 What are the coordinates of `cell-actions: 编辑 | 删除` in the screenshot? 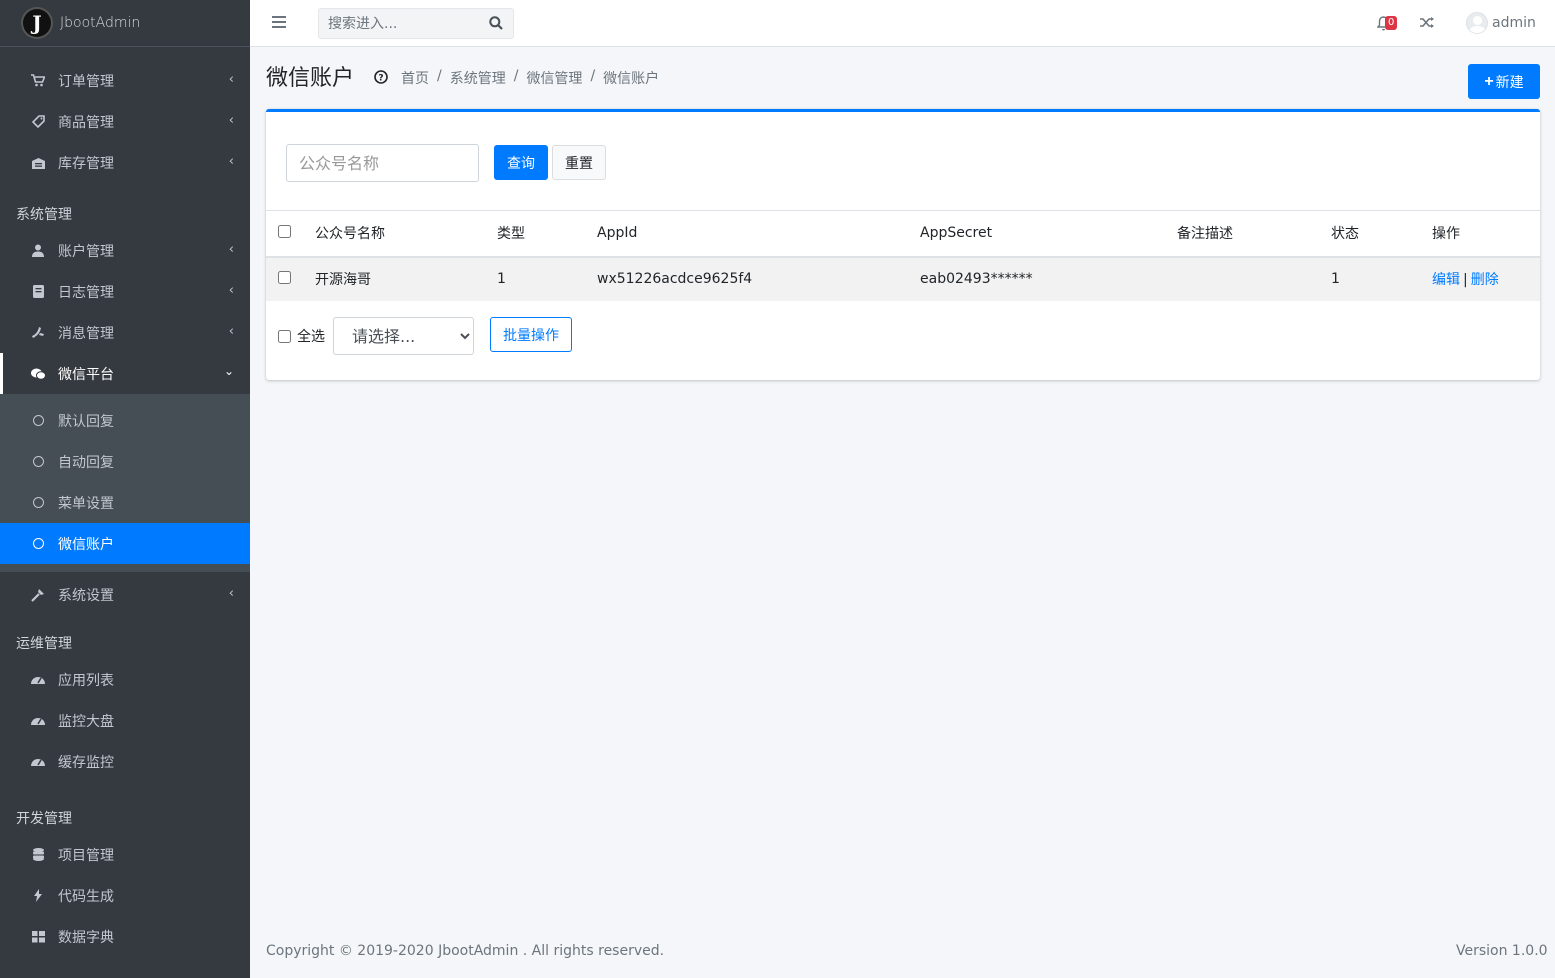 It's located at (1465, 280).